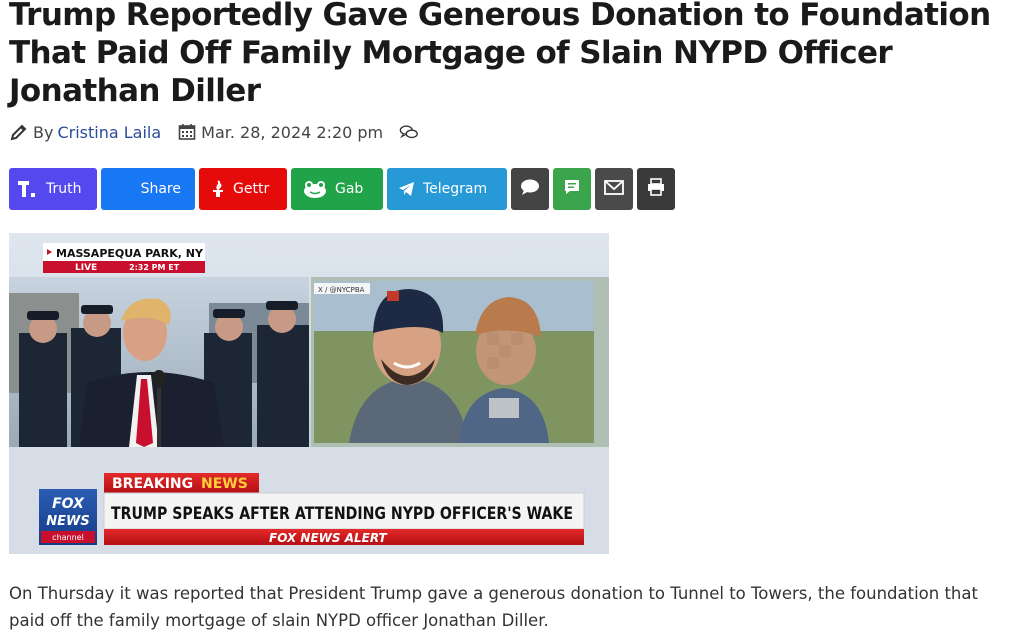 This screenshot has height=636, width=1026. I want to click on by-label: By, so click(43, 132).